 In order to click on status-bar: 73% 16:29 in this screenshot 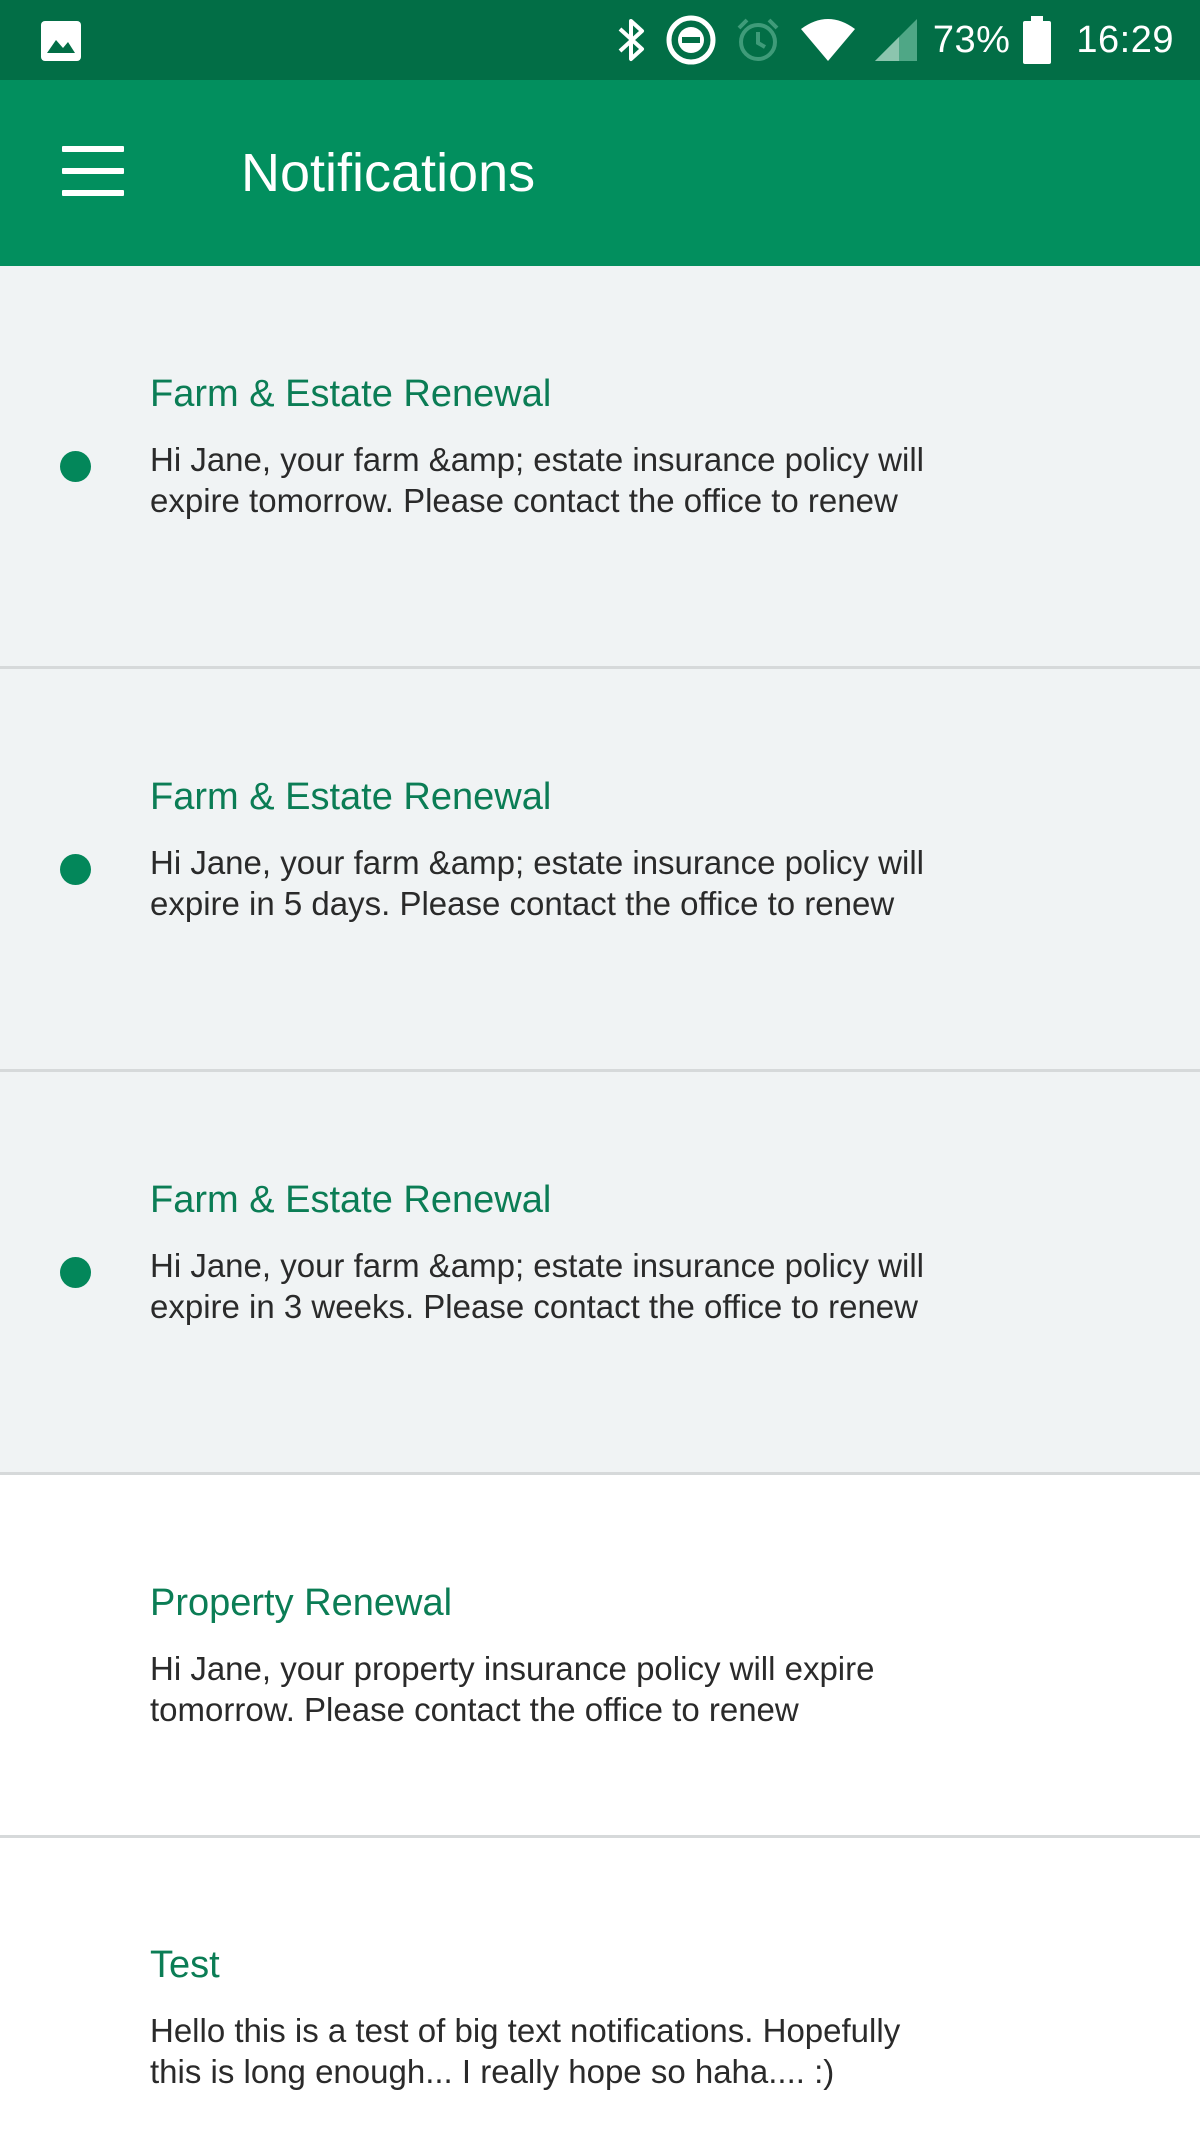, I will do `click(600, 40)`.